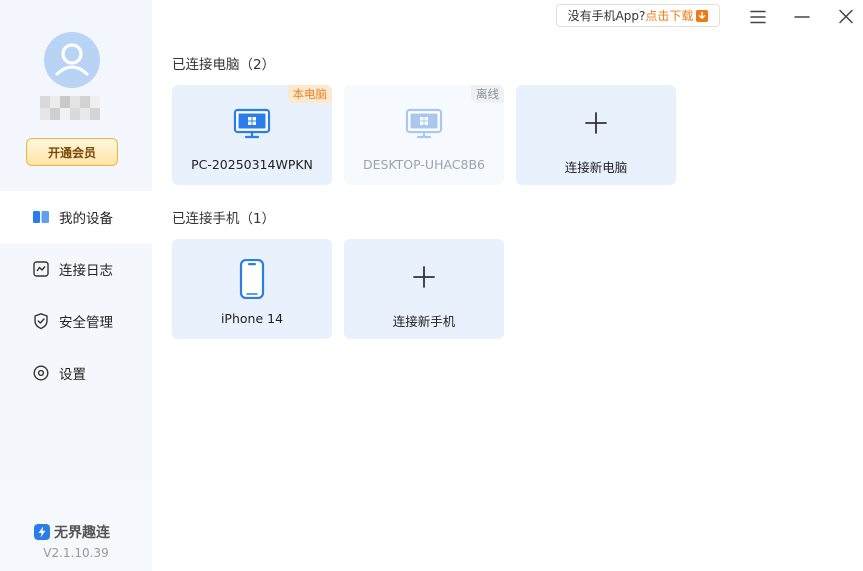  Describe the element at coordinates (309, 94) in the screenshot. I see `local-device-tag: 本电脑` at that location.